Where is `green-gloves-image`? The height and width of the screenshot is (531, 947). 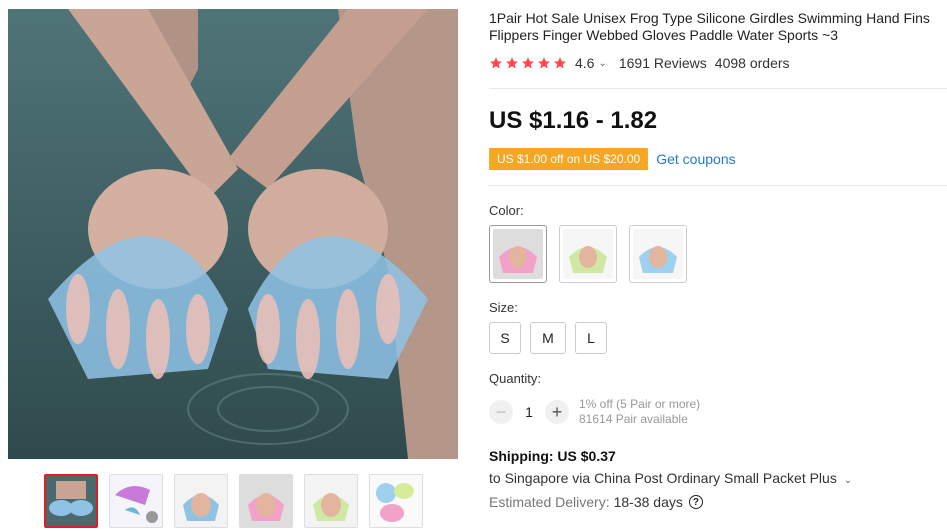
green-gloves-image is located at coordinates (588, 254).